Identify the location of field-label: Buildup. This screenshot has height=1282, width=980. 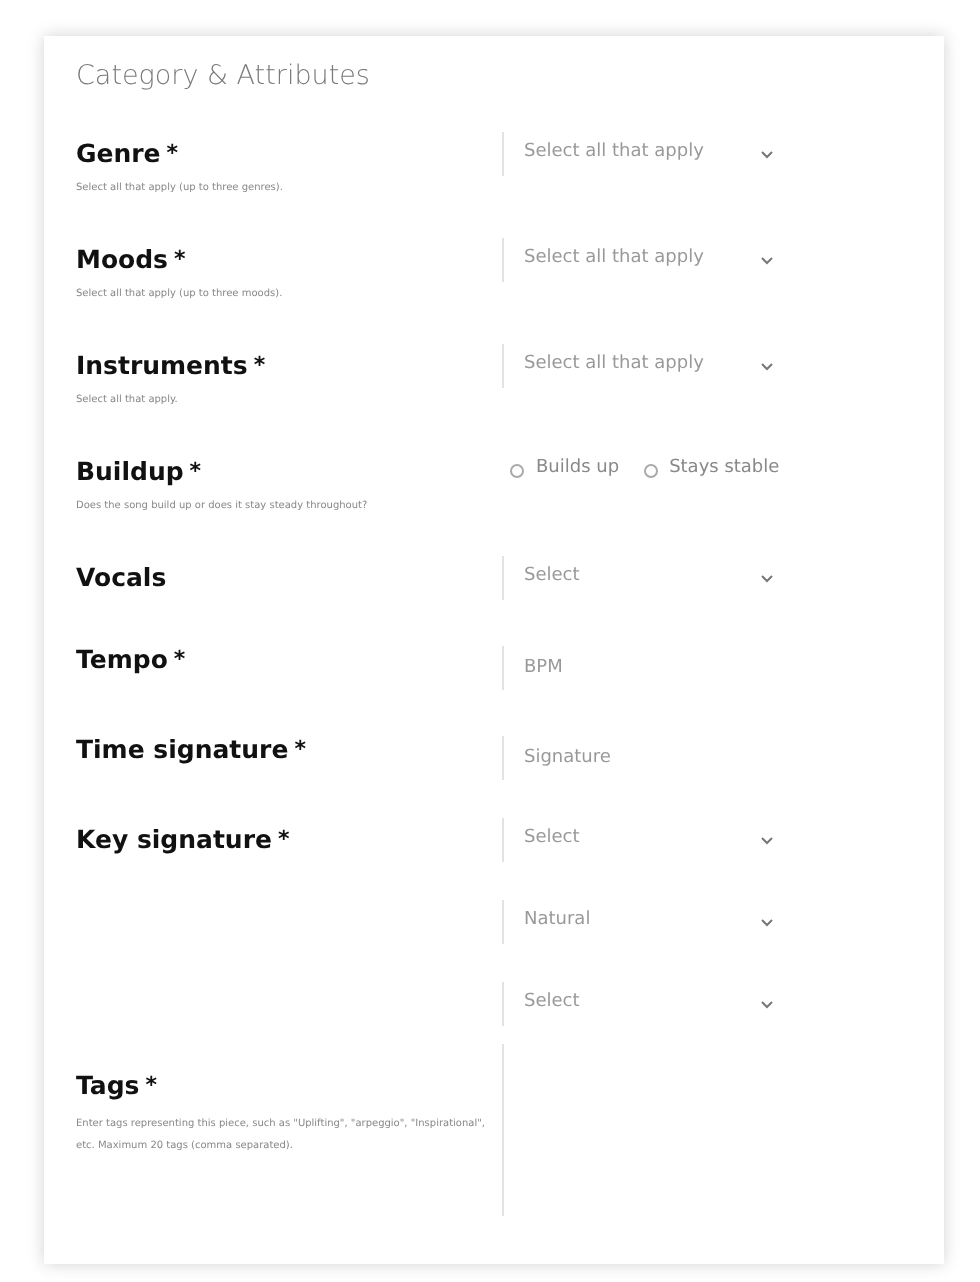
(130, 471).